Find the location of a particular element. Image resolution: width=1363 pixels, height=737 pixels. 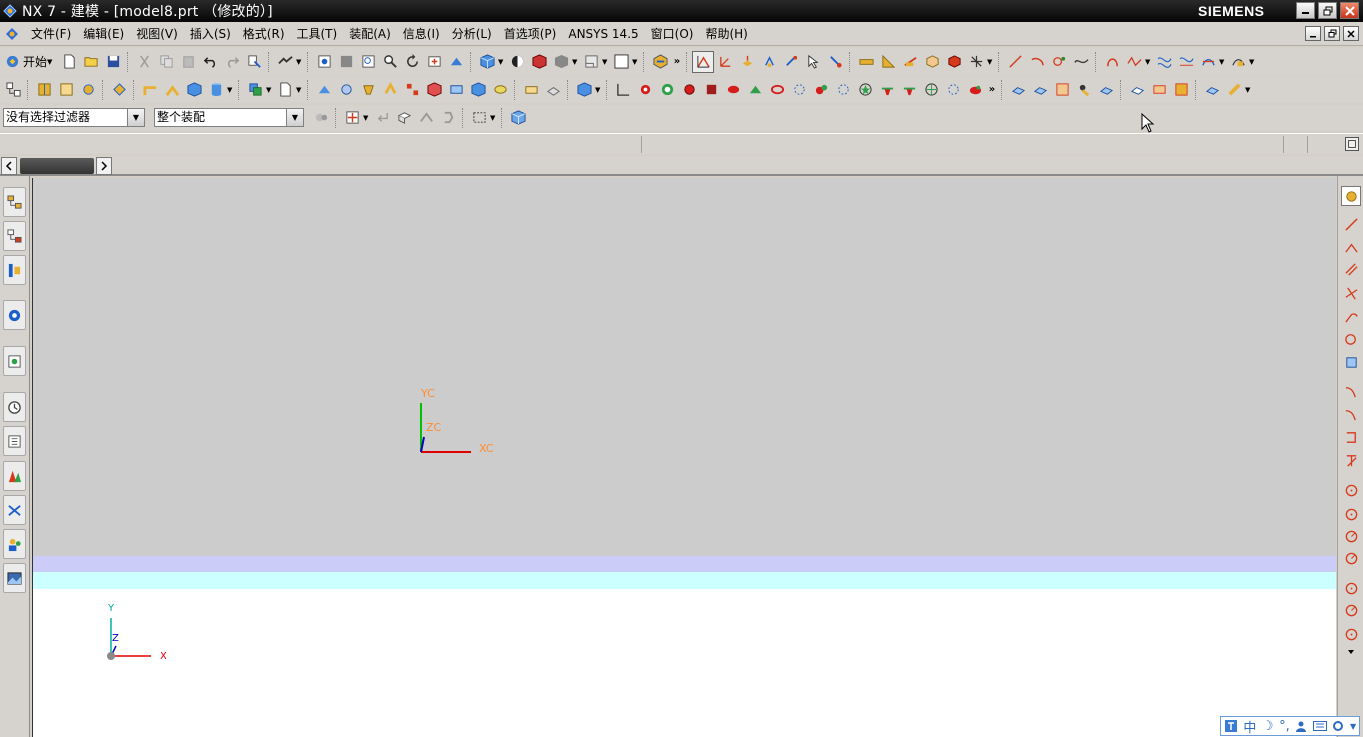

n-sided-surface-button is located at coordinates (1137, 90).